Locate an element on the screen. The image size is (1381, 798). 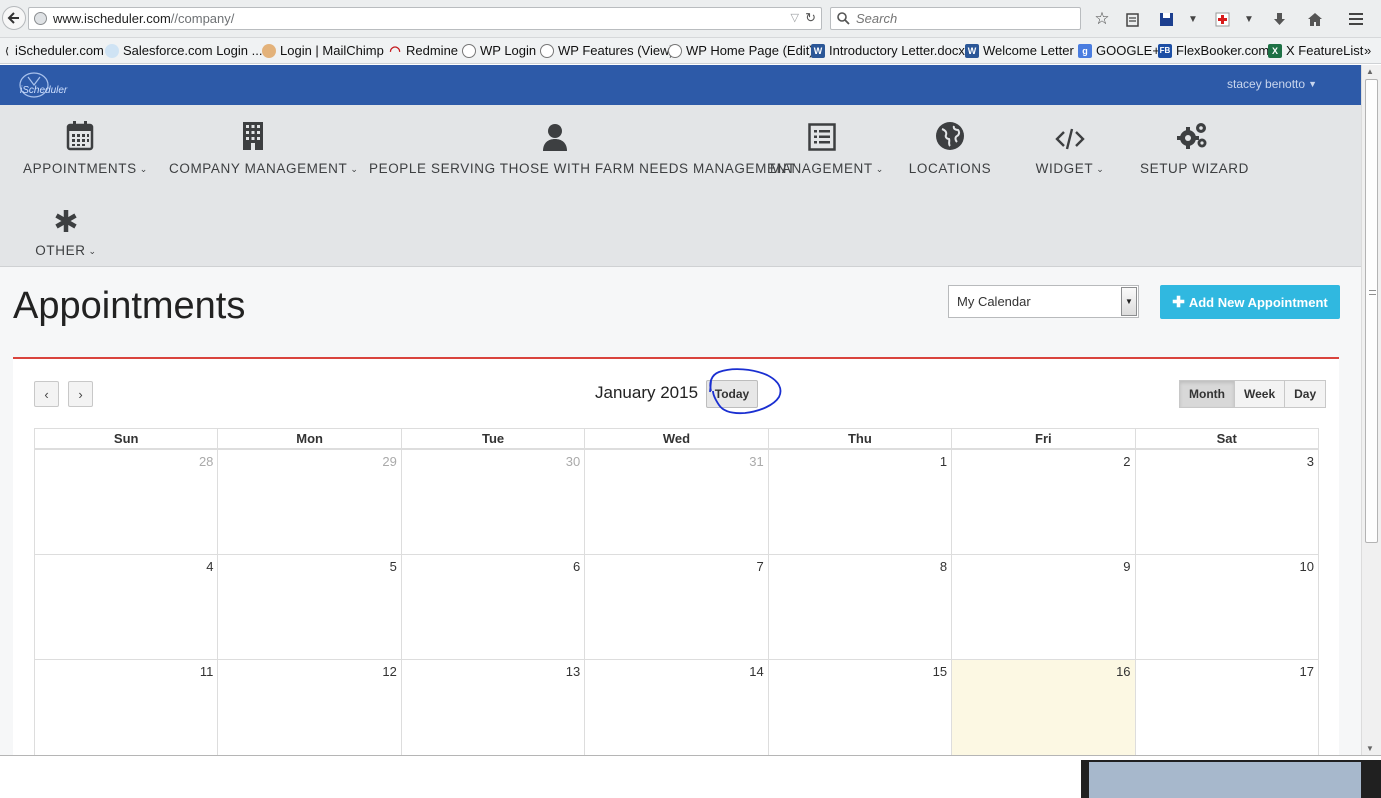
url-bar: www.ischeduler.com//company/ ▽ ↻ is located at coordinates (425, 18).